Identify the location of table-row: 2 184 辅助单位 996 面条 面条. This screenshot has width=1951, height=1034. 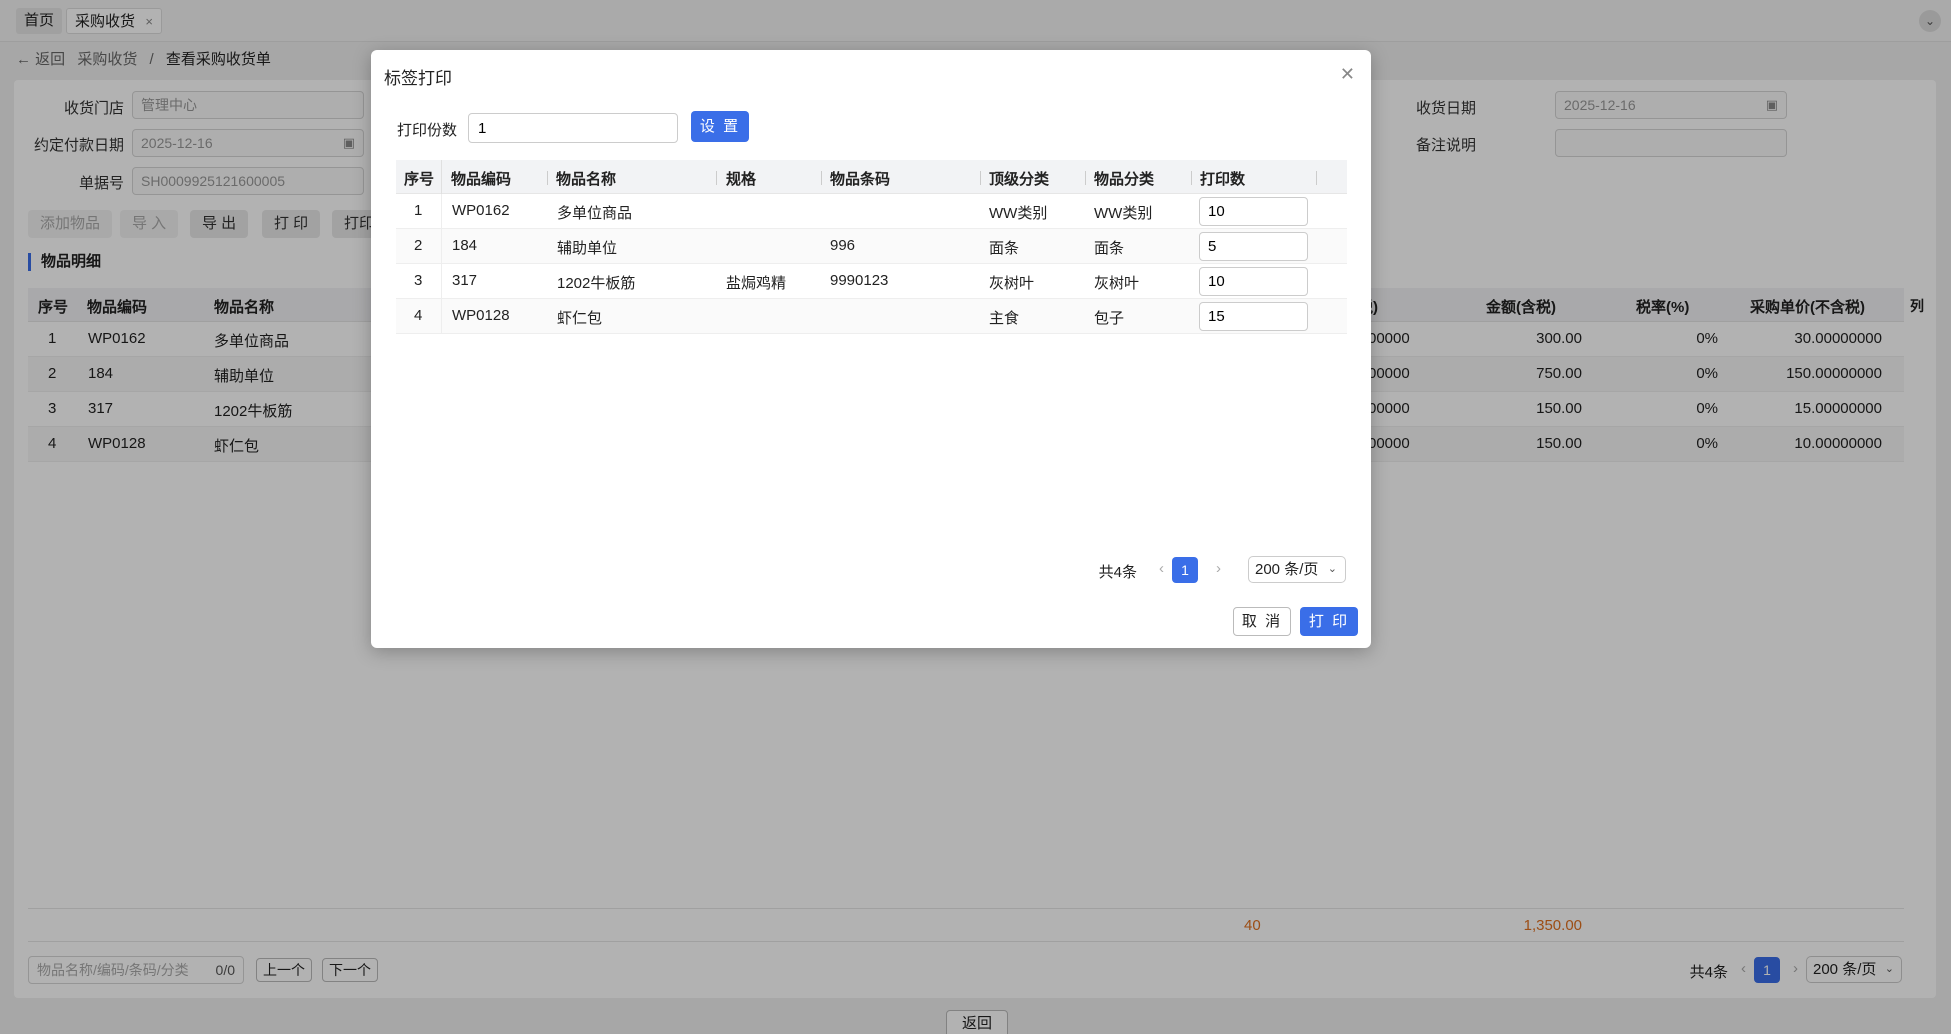
(871, 246).